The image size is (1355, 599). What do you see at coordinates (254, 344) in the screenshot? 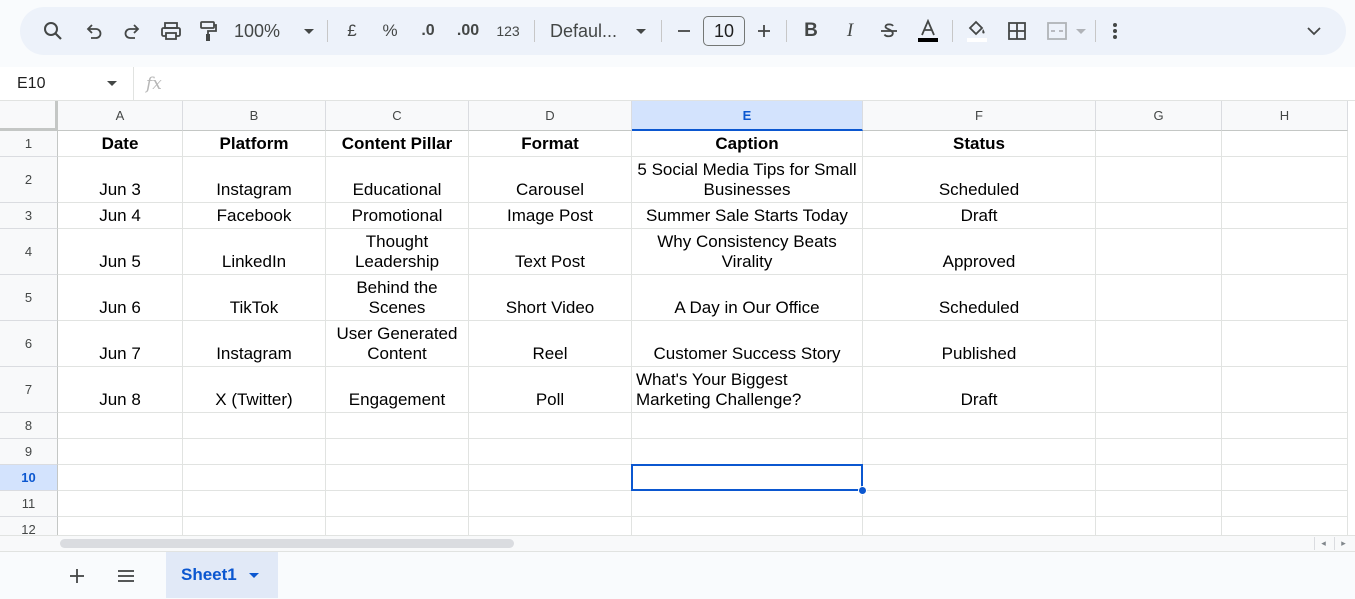
I see `cell-b6: Instagram` at bounding box center [254, 344].